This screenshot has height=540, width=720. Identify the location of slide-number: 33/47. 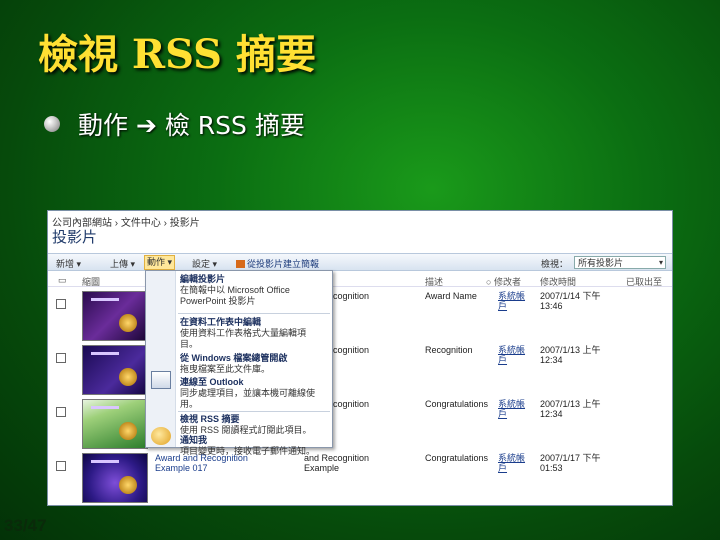
(25, 525).